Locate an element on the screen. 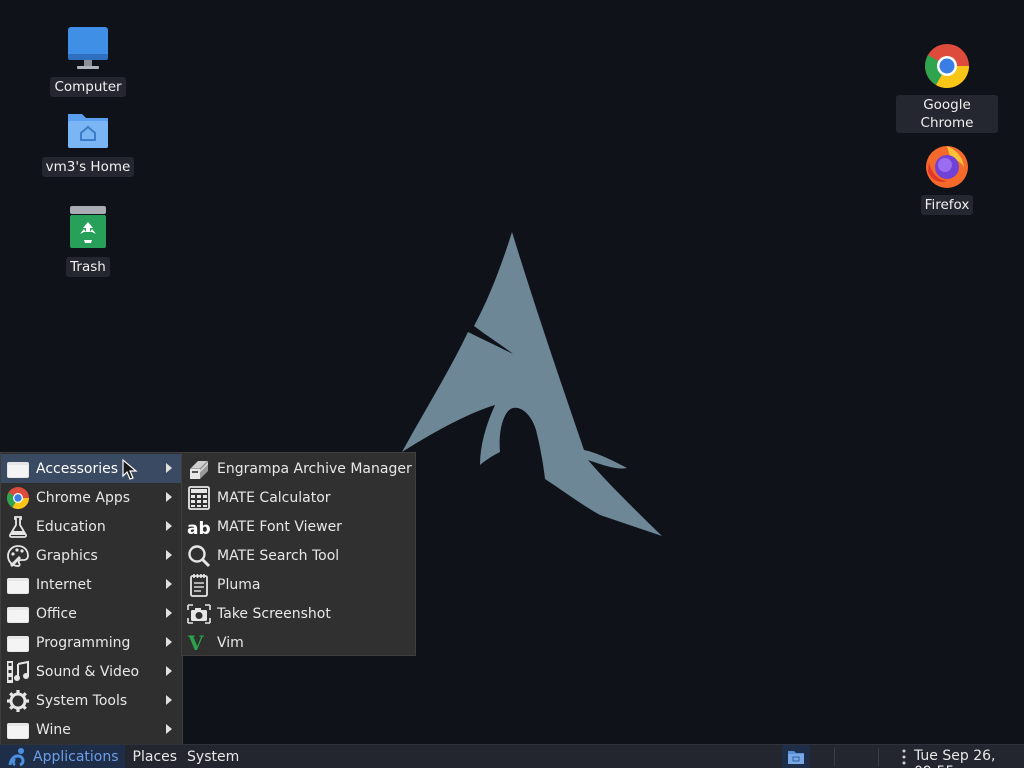 This screenshot has width=1024, height=768. menu-item-sound-video: Sound & Video is located at coordinates (91, 671).